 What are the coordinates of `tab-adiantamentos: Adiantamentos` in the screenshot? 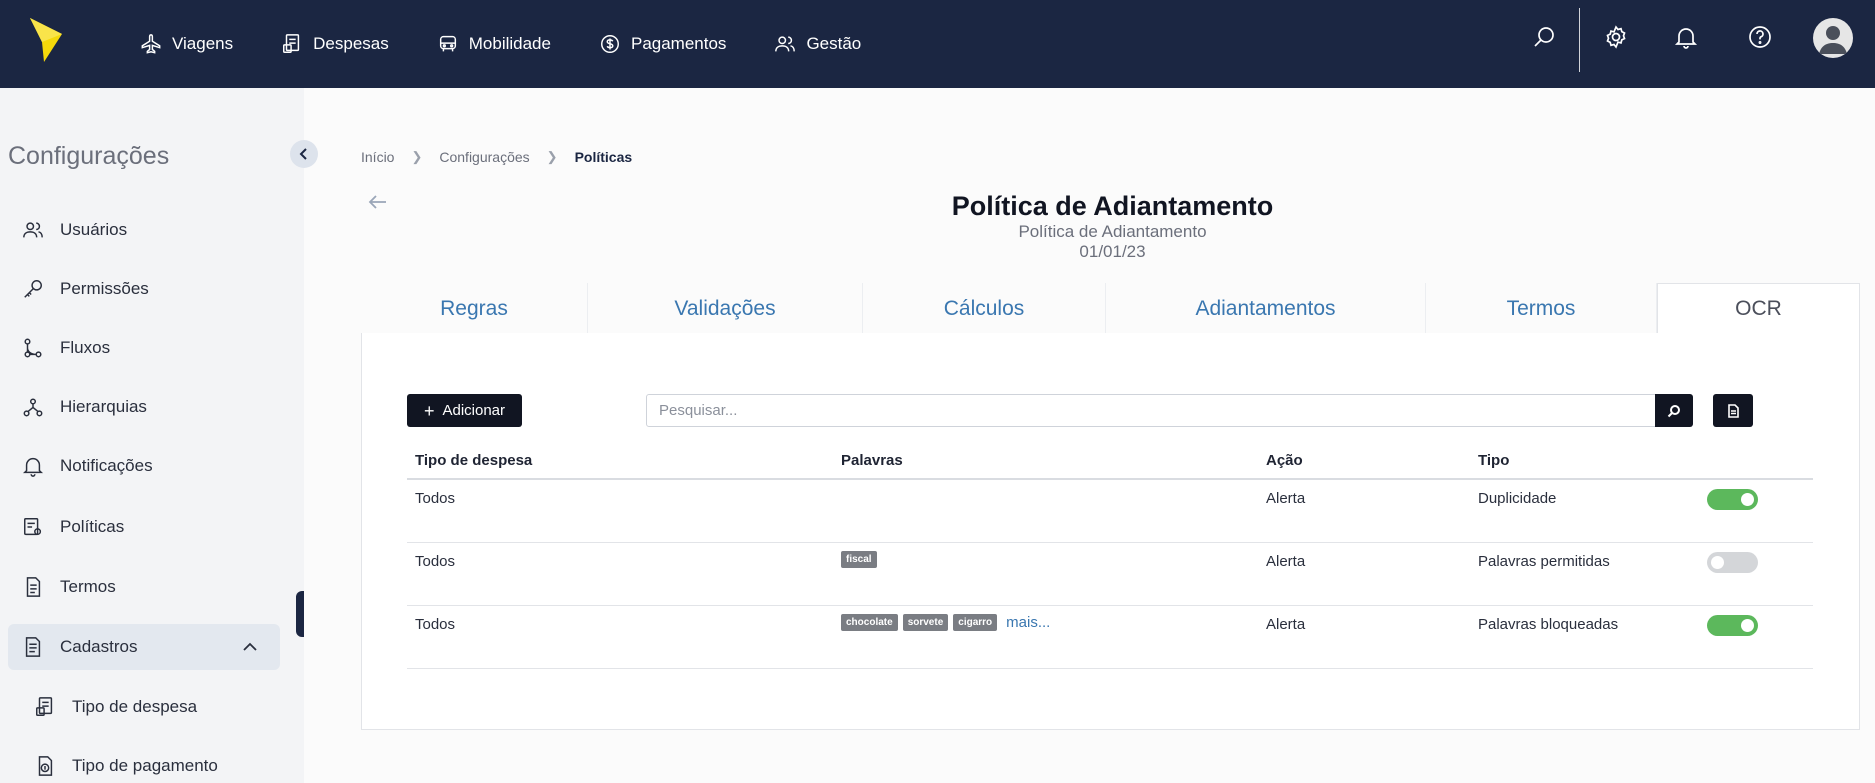 It's located at (1266, 308).